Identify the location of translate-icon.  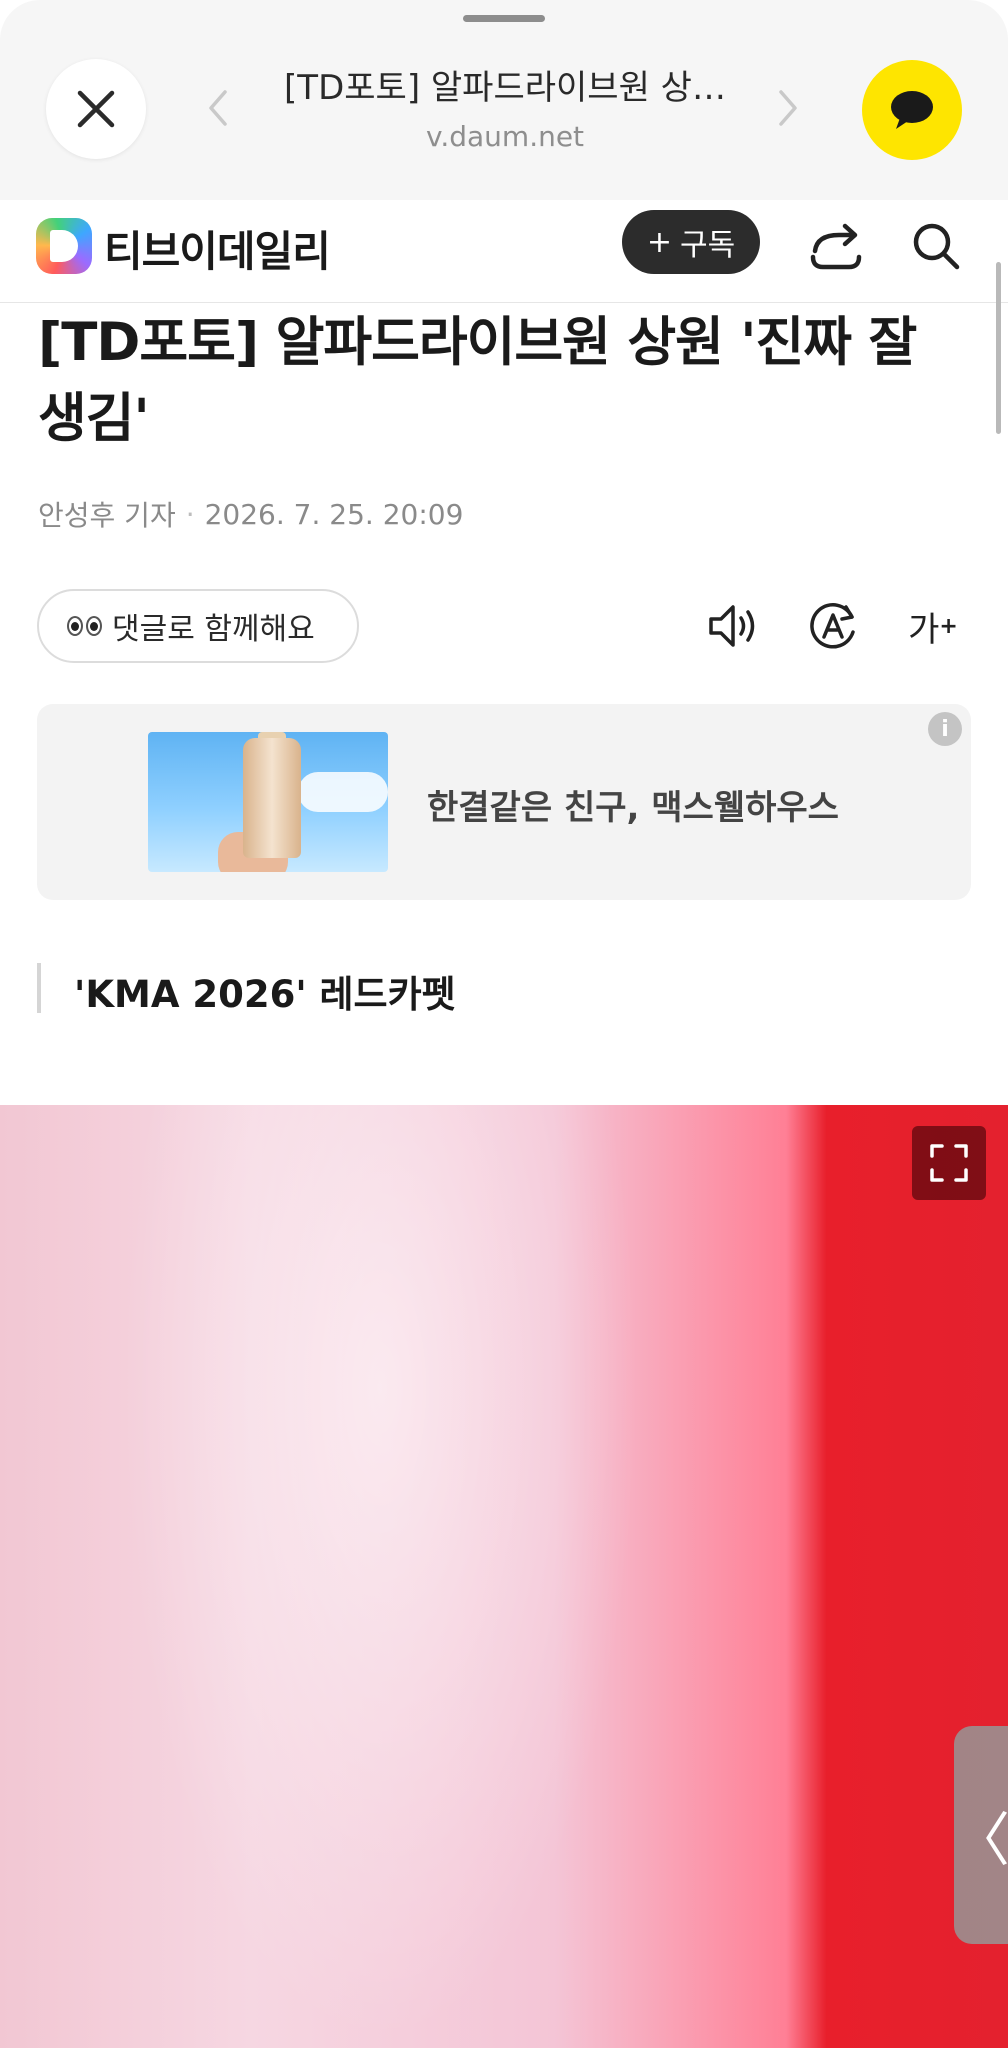
(832, 626).